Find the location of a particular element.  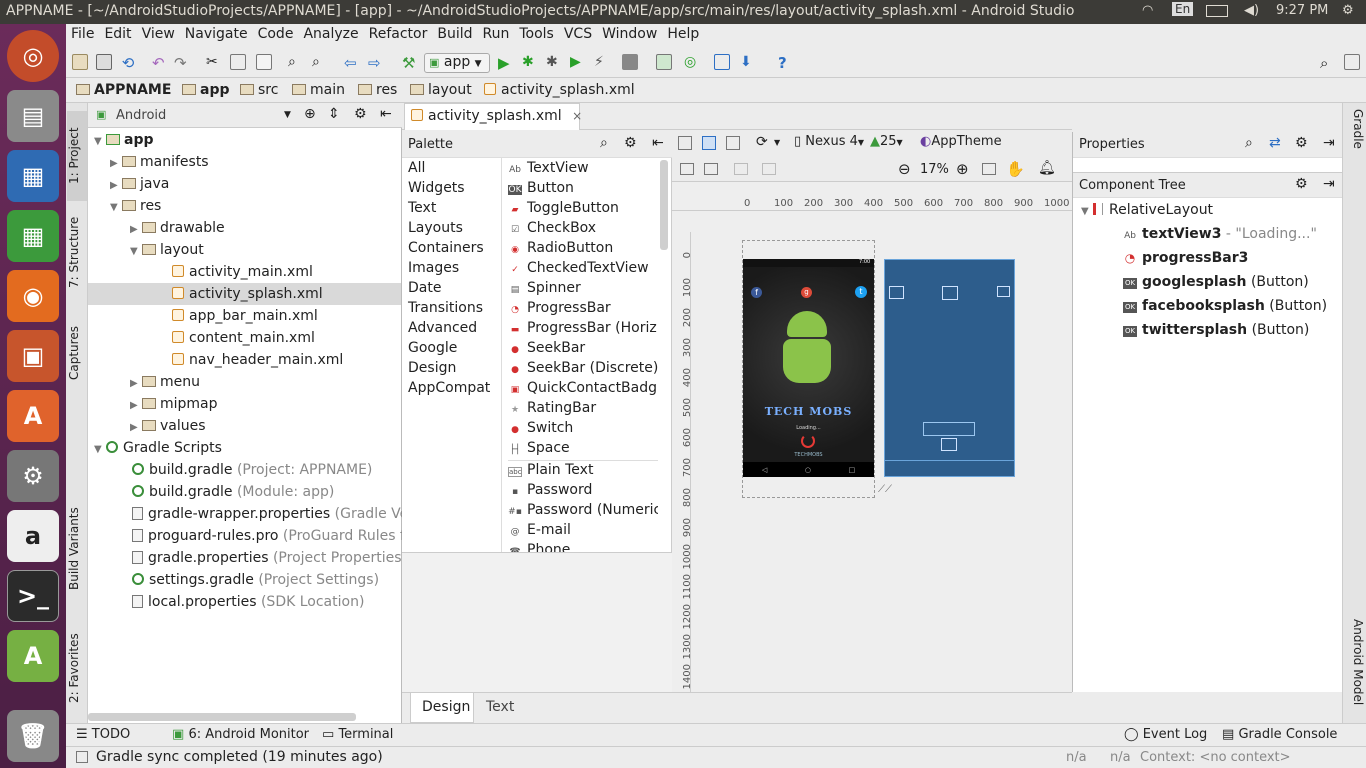

layout-icon is located at coordinates (1352, 62).